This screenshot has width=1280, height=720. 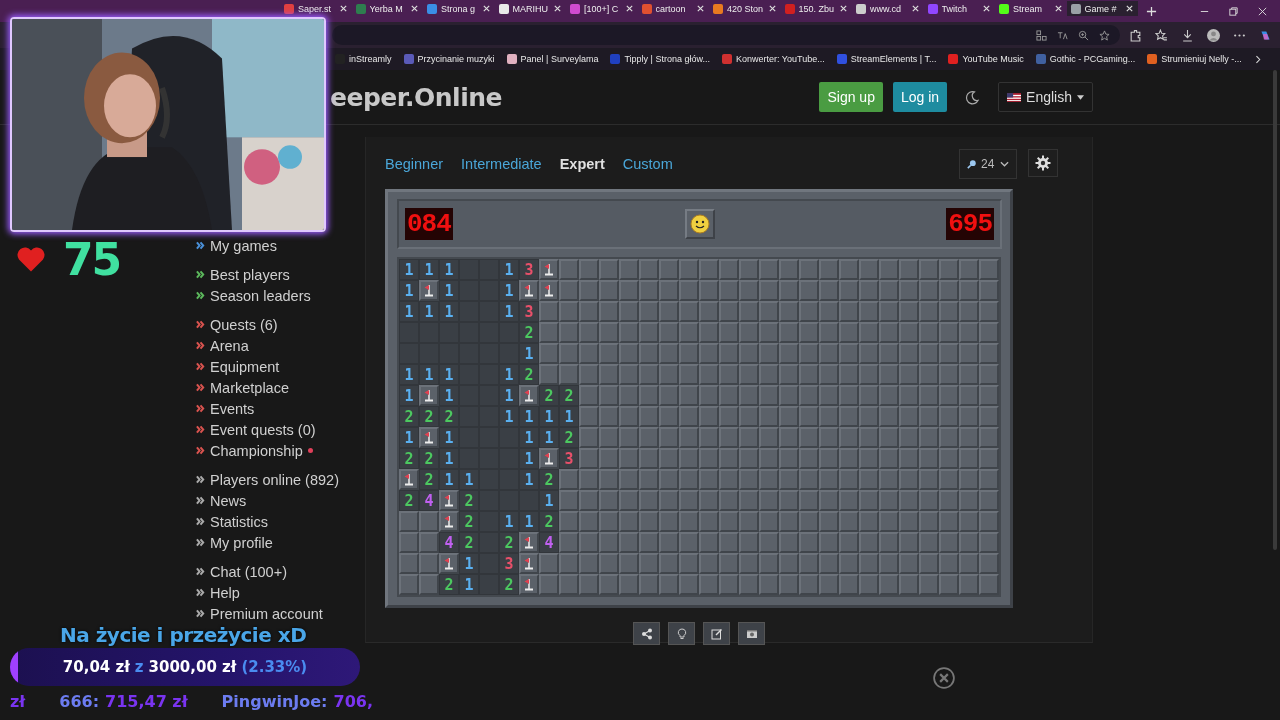 I want to click on bookmark: Panel | Surveylama, so click(x=552, y=59).